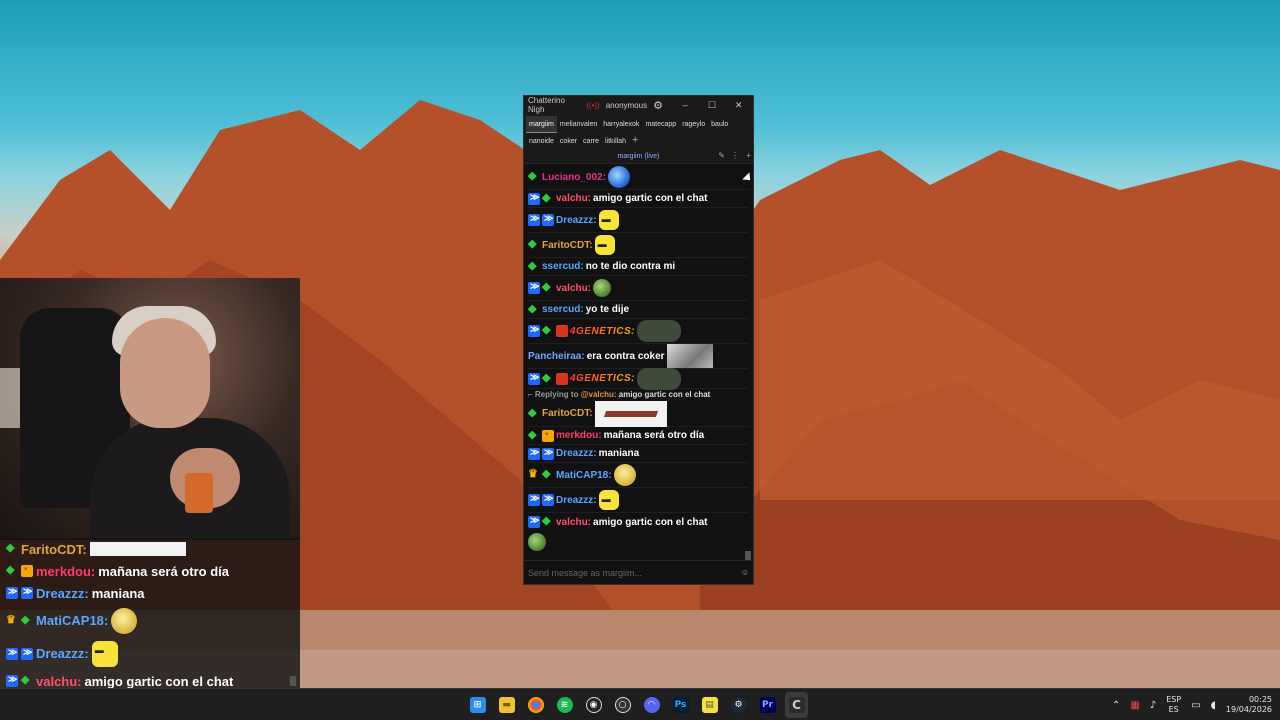 This screenshot has height=720, width=1280. I want to click on window-title: Chatterino Nigh, so click(546, 105).